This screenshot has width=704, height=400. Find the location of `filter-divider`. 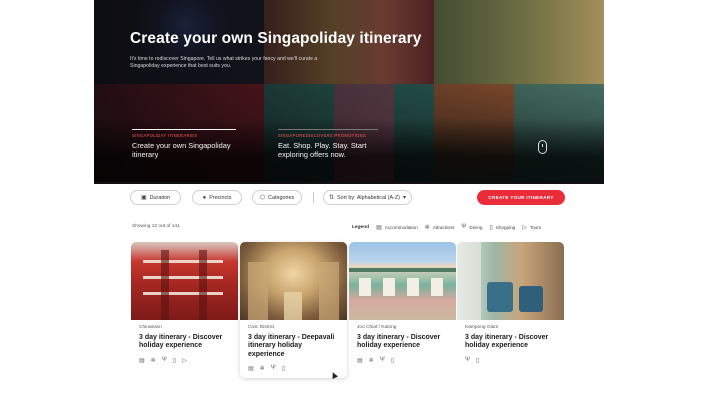

filter-divider is located at coordinates (313, 197).